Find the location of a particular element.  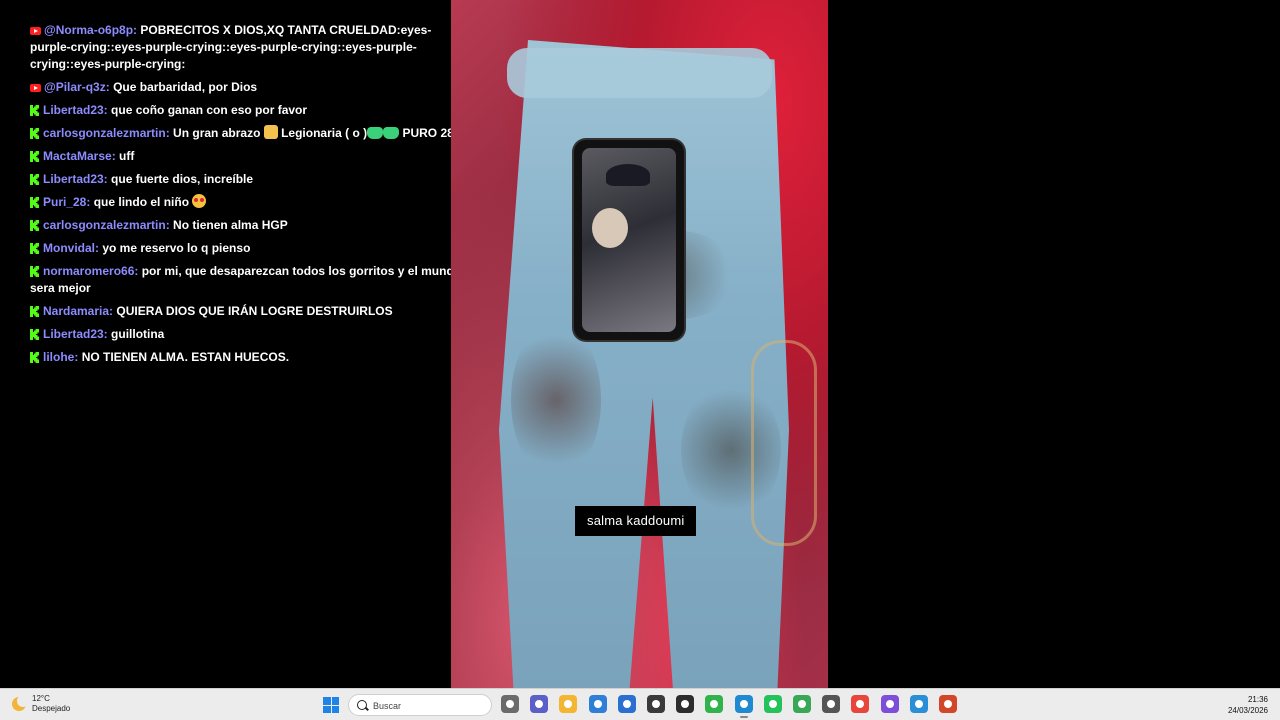

chat-text: que fuerte dios, increíble is located at coordinates (182, 179).